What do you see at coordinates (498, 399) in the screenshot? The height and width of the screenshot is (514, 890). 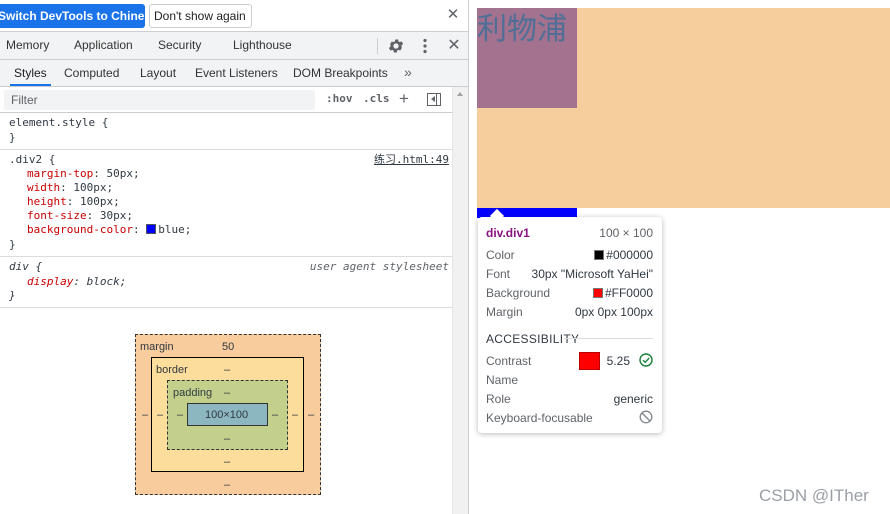 I see `tooltip-role-label: Role` at bounding box center [498, 399].